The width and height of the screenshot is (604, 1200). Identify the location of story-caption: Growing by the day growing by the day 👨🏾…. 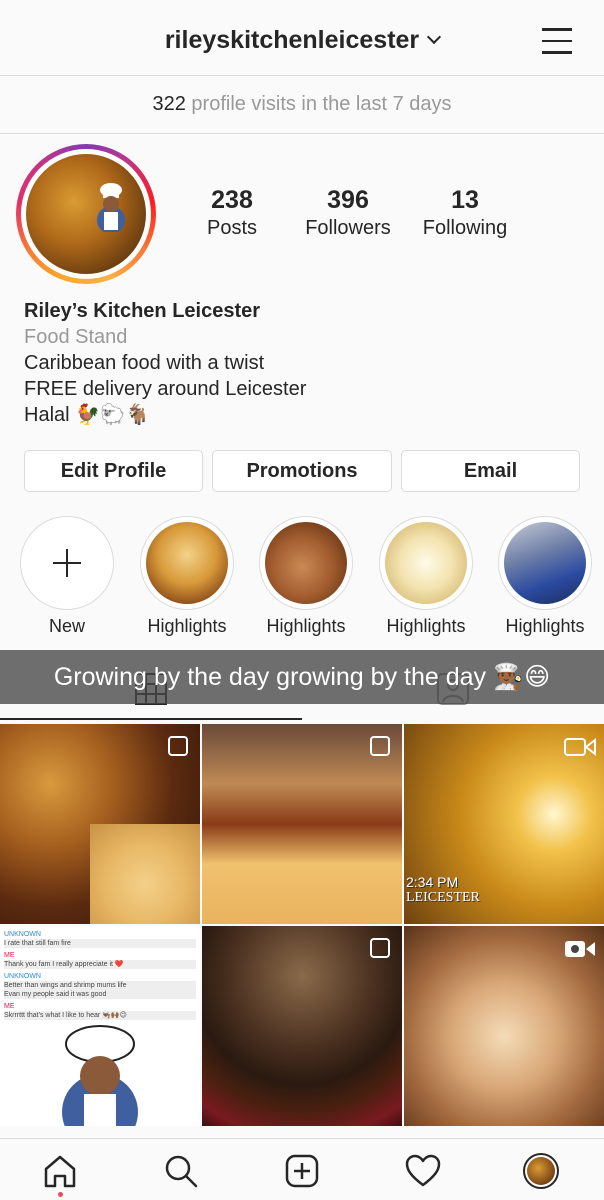
(302, 677).